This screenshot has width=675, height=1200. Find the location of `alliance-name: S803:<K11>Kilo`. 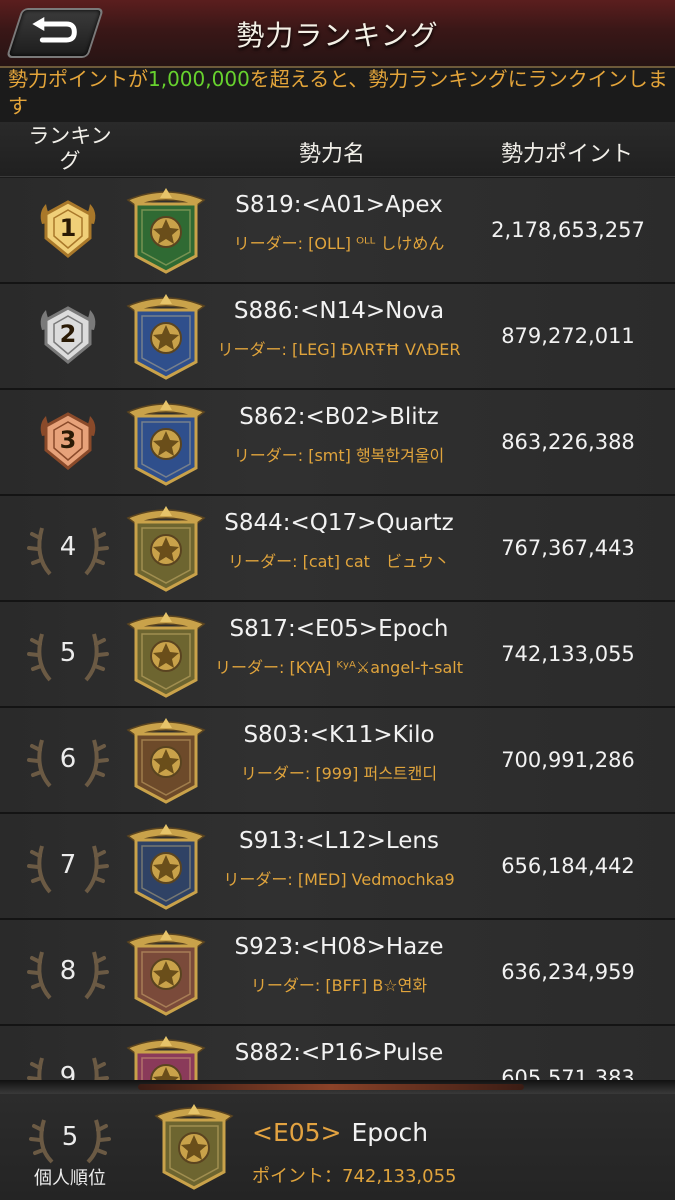

alliance-name: S803:<K11>Kilo is located at coordinates (339, 735).